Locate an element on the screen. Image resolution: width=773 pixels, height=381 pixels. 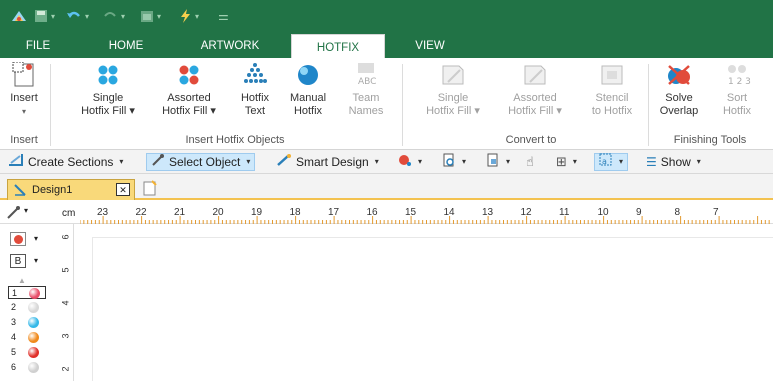
calendar-icon: ▾ is located at coordinates (152, 16).